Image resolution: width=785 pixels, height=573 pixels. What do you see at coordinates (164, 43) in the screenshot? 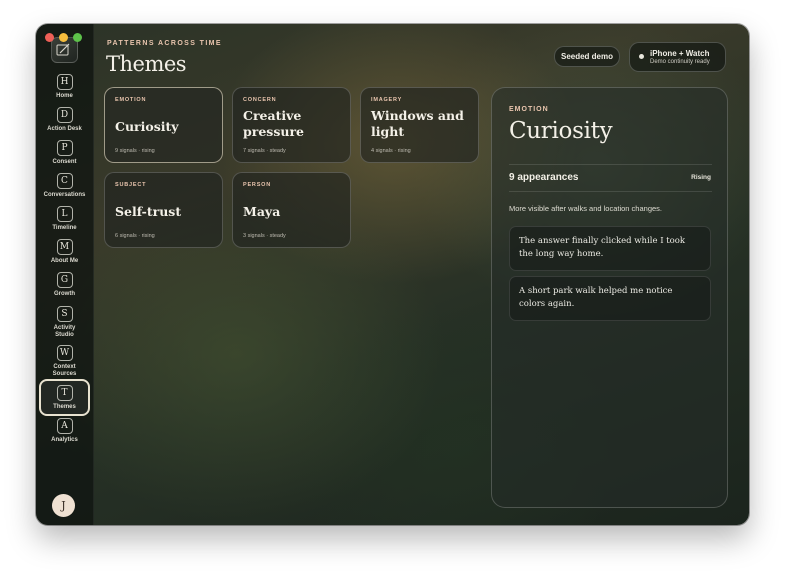
I see `page-eyebrow: PATTERNS ACROSS TIME` at bounding box center [164, 43].